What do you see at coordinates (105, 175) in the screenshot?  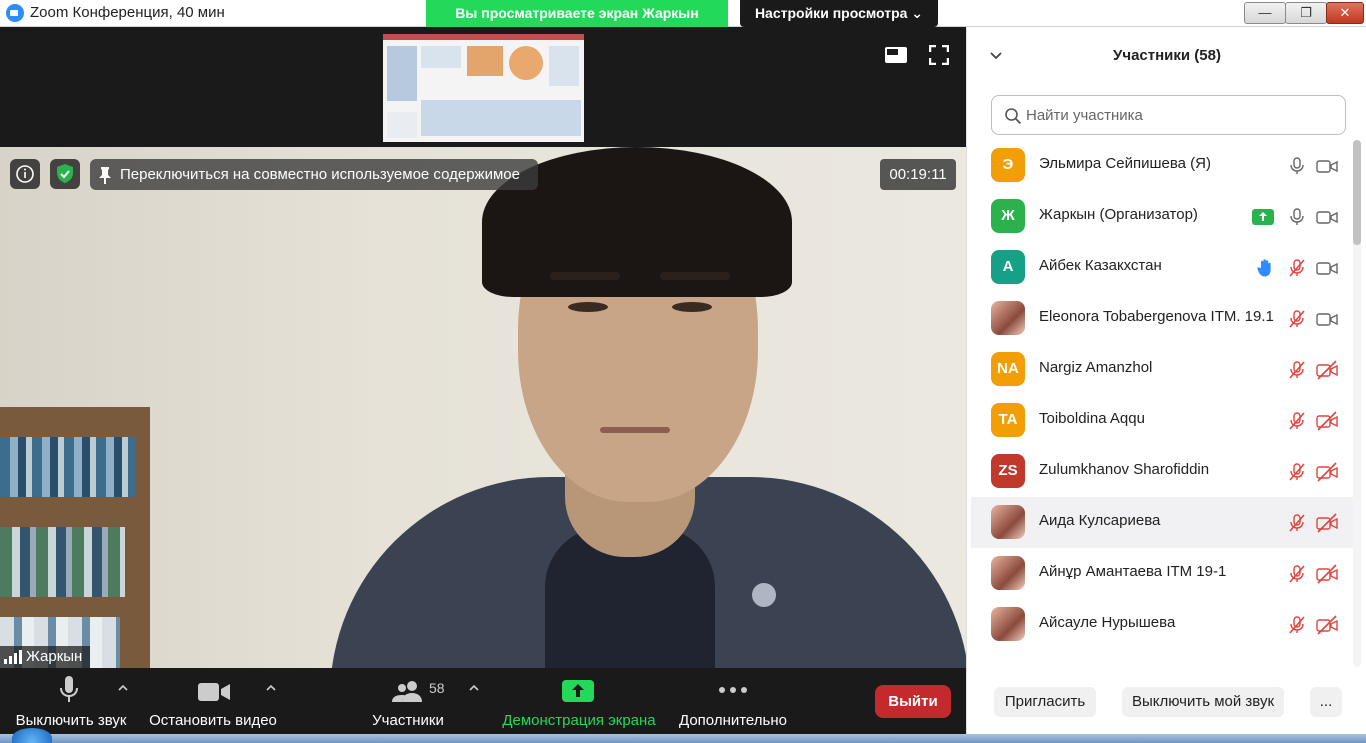 I see `pin-icon` at bounding box center [105, 175].